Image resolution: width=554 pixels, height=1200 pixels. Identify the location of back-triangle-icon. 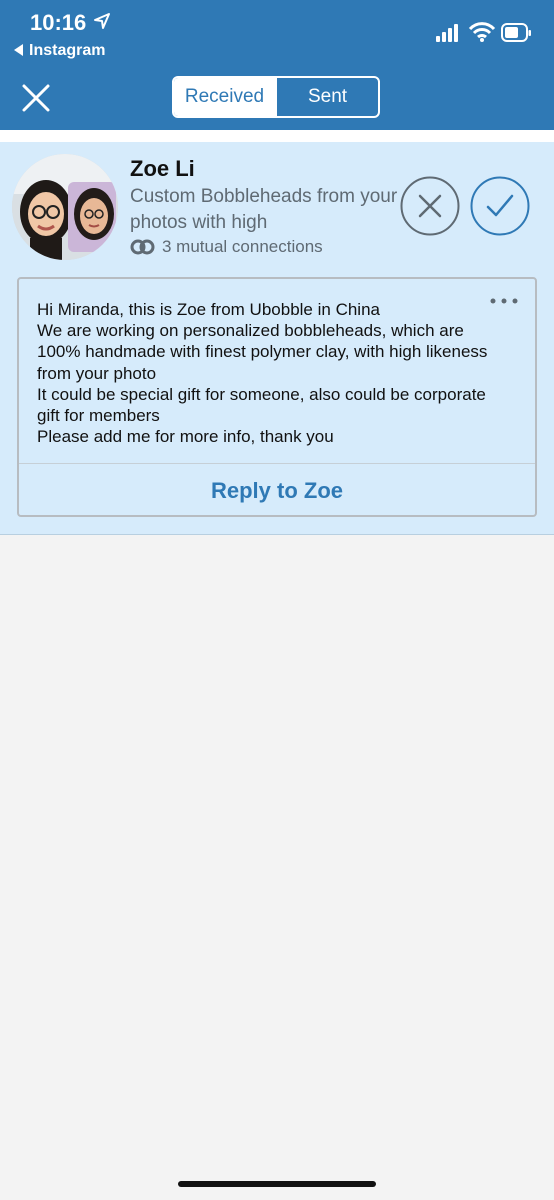
(18, 49).